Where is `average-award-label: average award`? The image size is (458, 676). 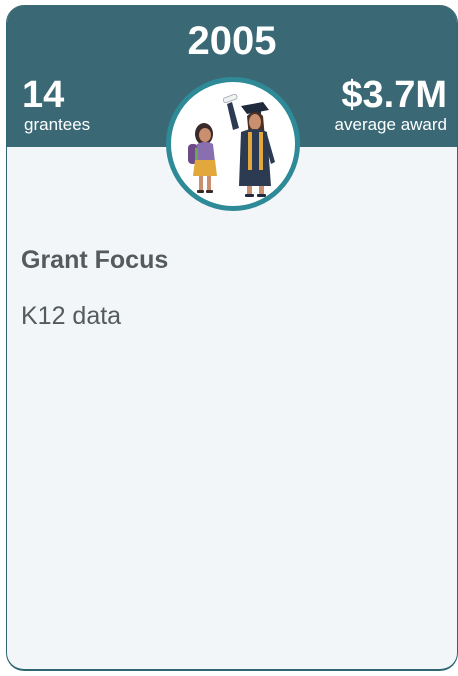 average-award-label: average award is located at coordinates (390, 124).